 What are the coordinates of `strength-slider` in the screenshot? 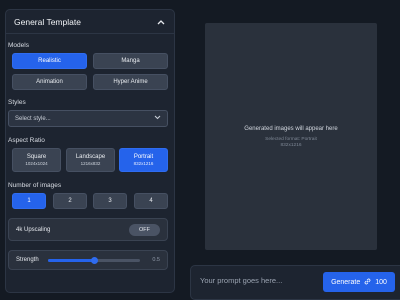 It's located at (94, 260).